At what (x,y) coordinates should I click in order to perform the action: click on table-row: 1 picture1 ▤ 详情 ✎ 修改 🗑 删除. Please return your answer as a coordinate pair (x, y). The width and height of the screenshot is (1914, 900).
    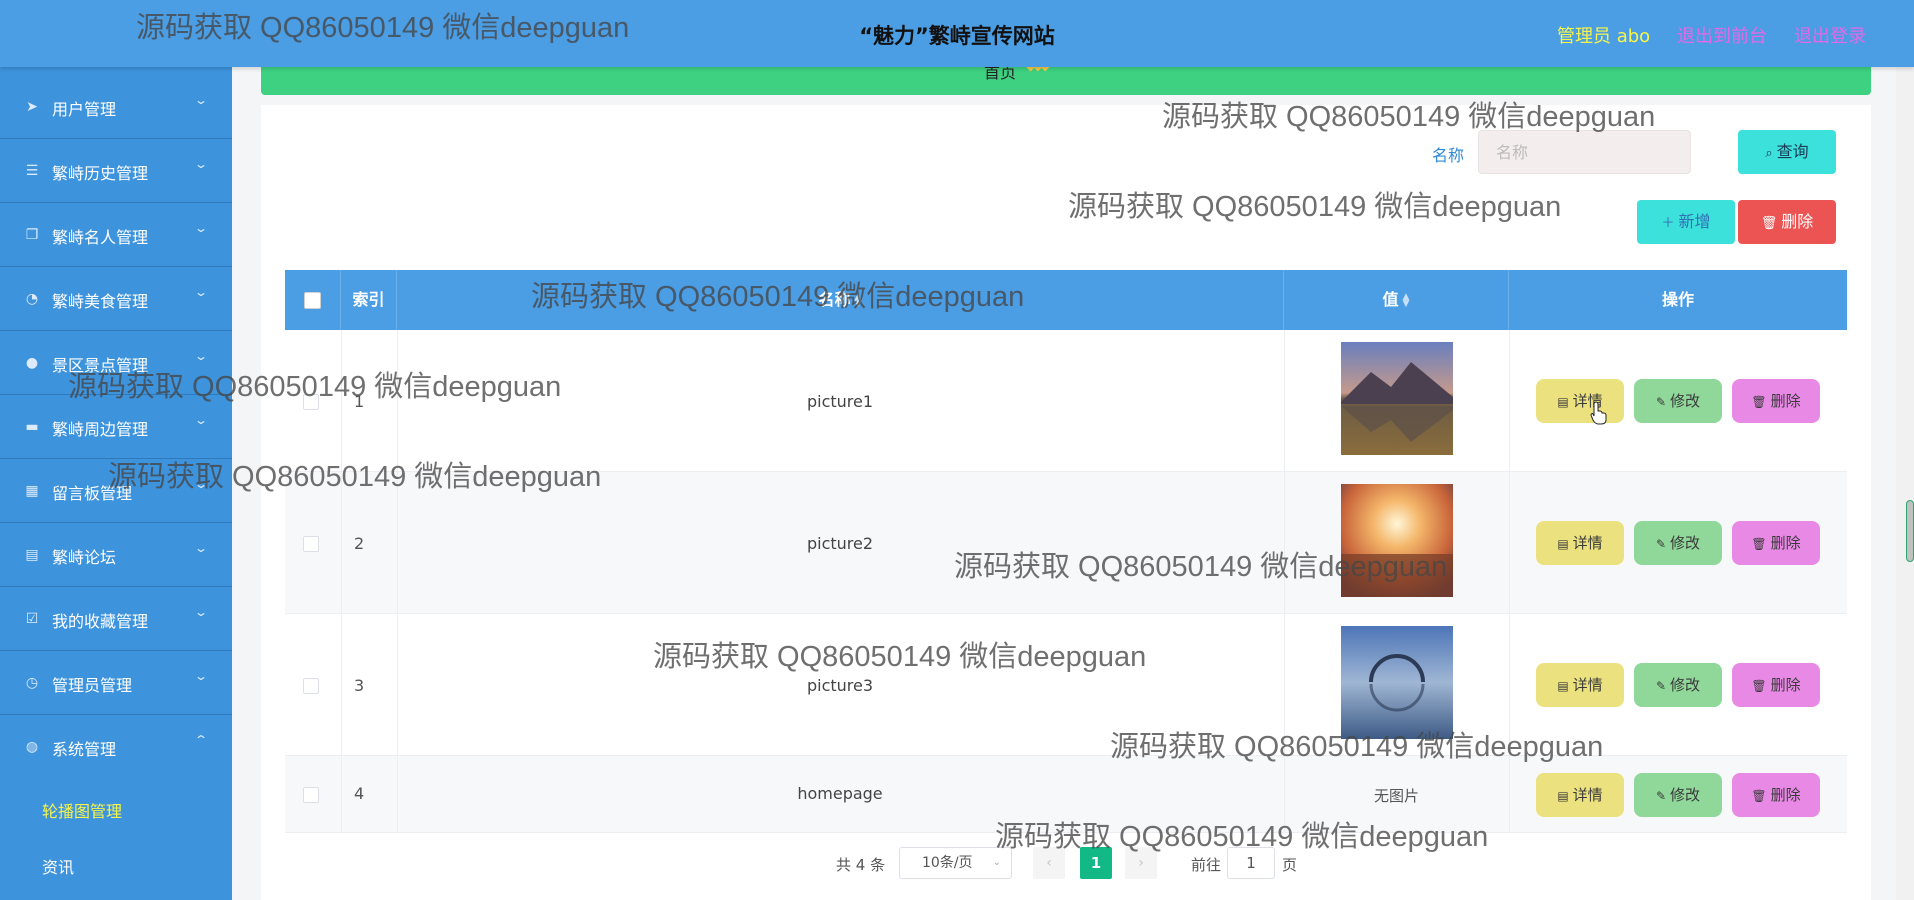
    Looking at the image, I should click on (1066, 401).